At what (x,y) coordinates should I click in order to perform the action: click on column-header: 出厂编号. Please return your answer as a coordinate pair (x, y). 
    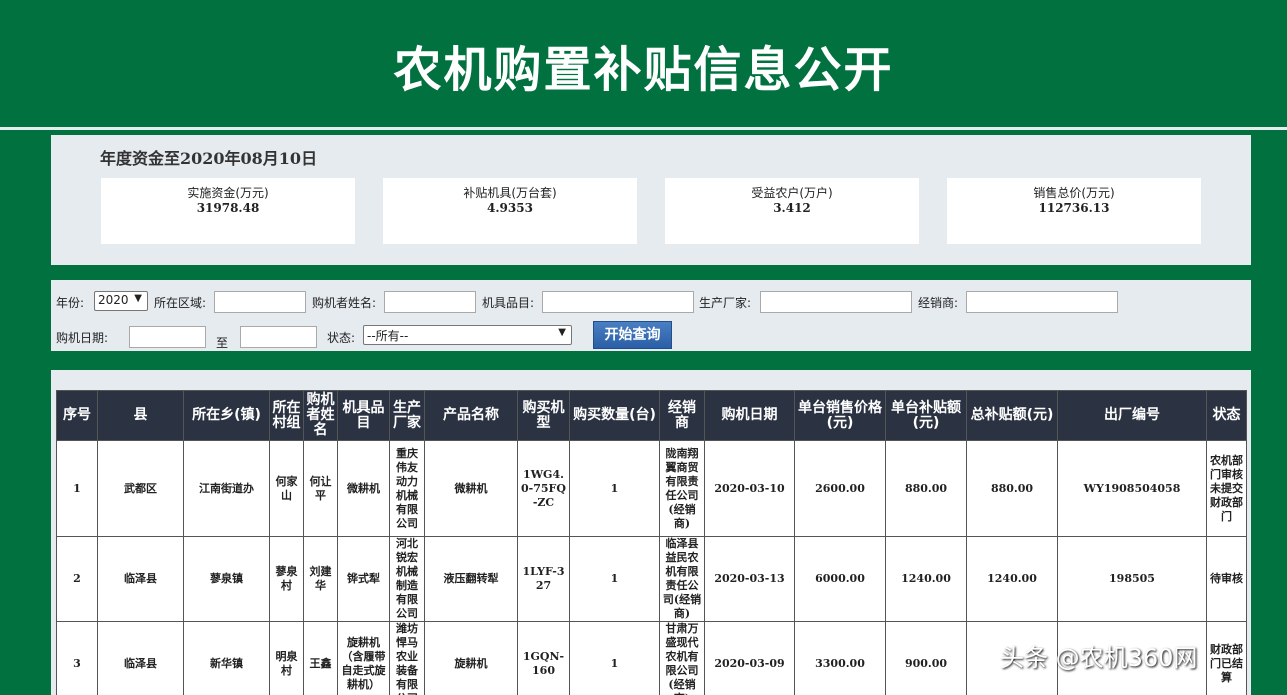
    Looking at the image, I should click on (1132, 415).